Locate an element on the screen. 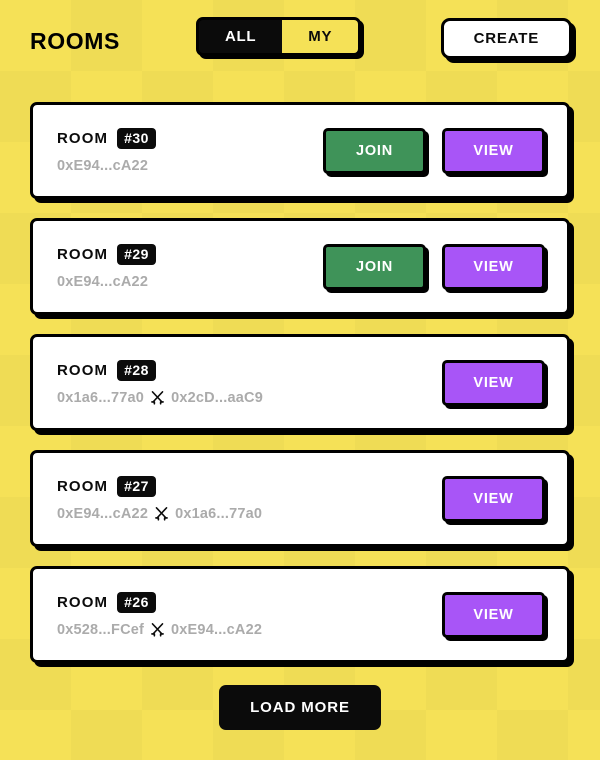 The height and width of the screenshot is (760, 600). room-id-badge: #30 is located at coordinates (136, 138).